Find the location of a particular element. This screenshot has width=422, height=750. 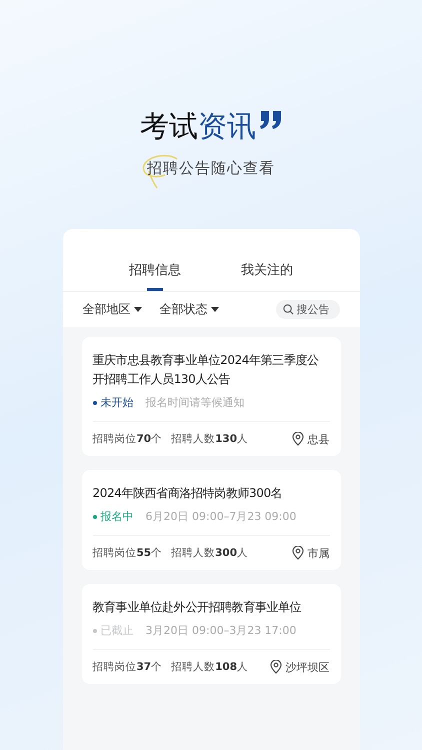

status-label: 报名中 is located at coordinates (117, 516).